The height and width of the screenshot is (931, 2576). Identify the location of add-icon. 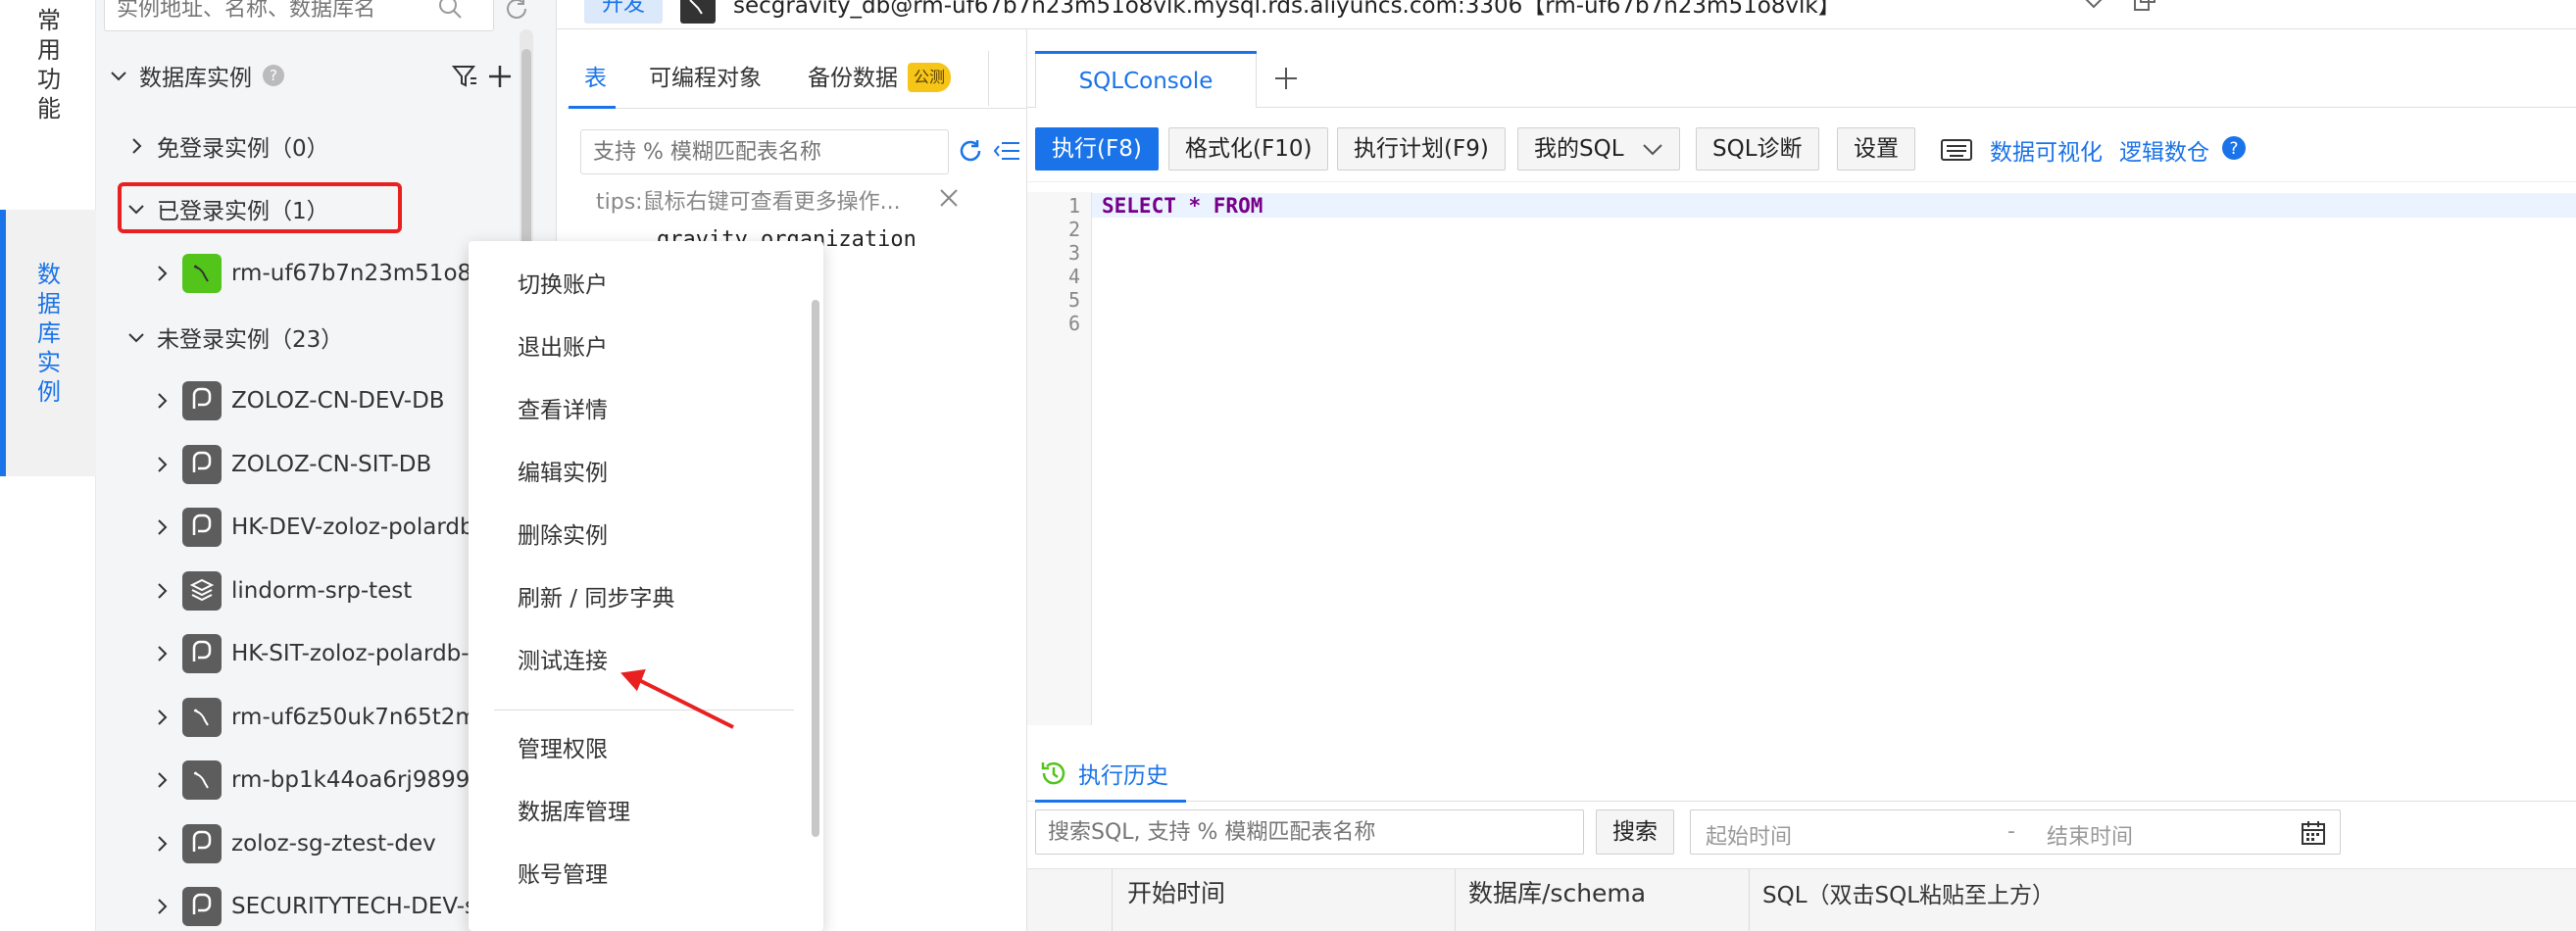
(500, 76).